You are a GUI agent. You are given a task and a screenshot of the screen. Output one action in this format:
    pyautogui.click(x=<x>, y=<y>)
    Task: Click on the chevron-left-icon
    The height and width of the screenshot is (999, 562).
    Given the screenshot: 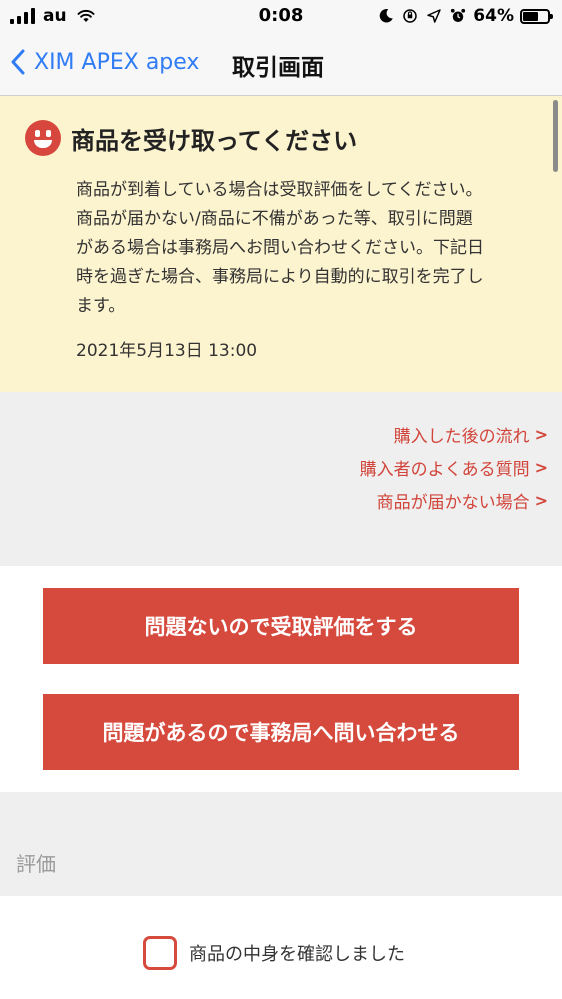 What is the action you would take?
    pyautogui.click(x=18, y=62)
    